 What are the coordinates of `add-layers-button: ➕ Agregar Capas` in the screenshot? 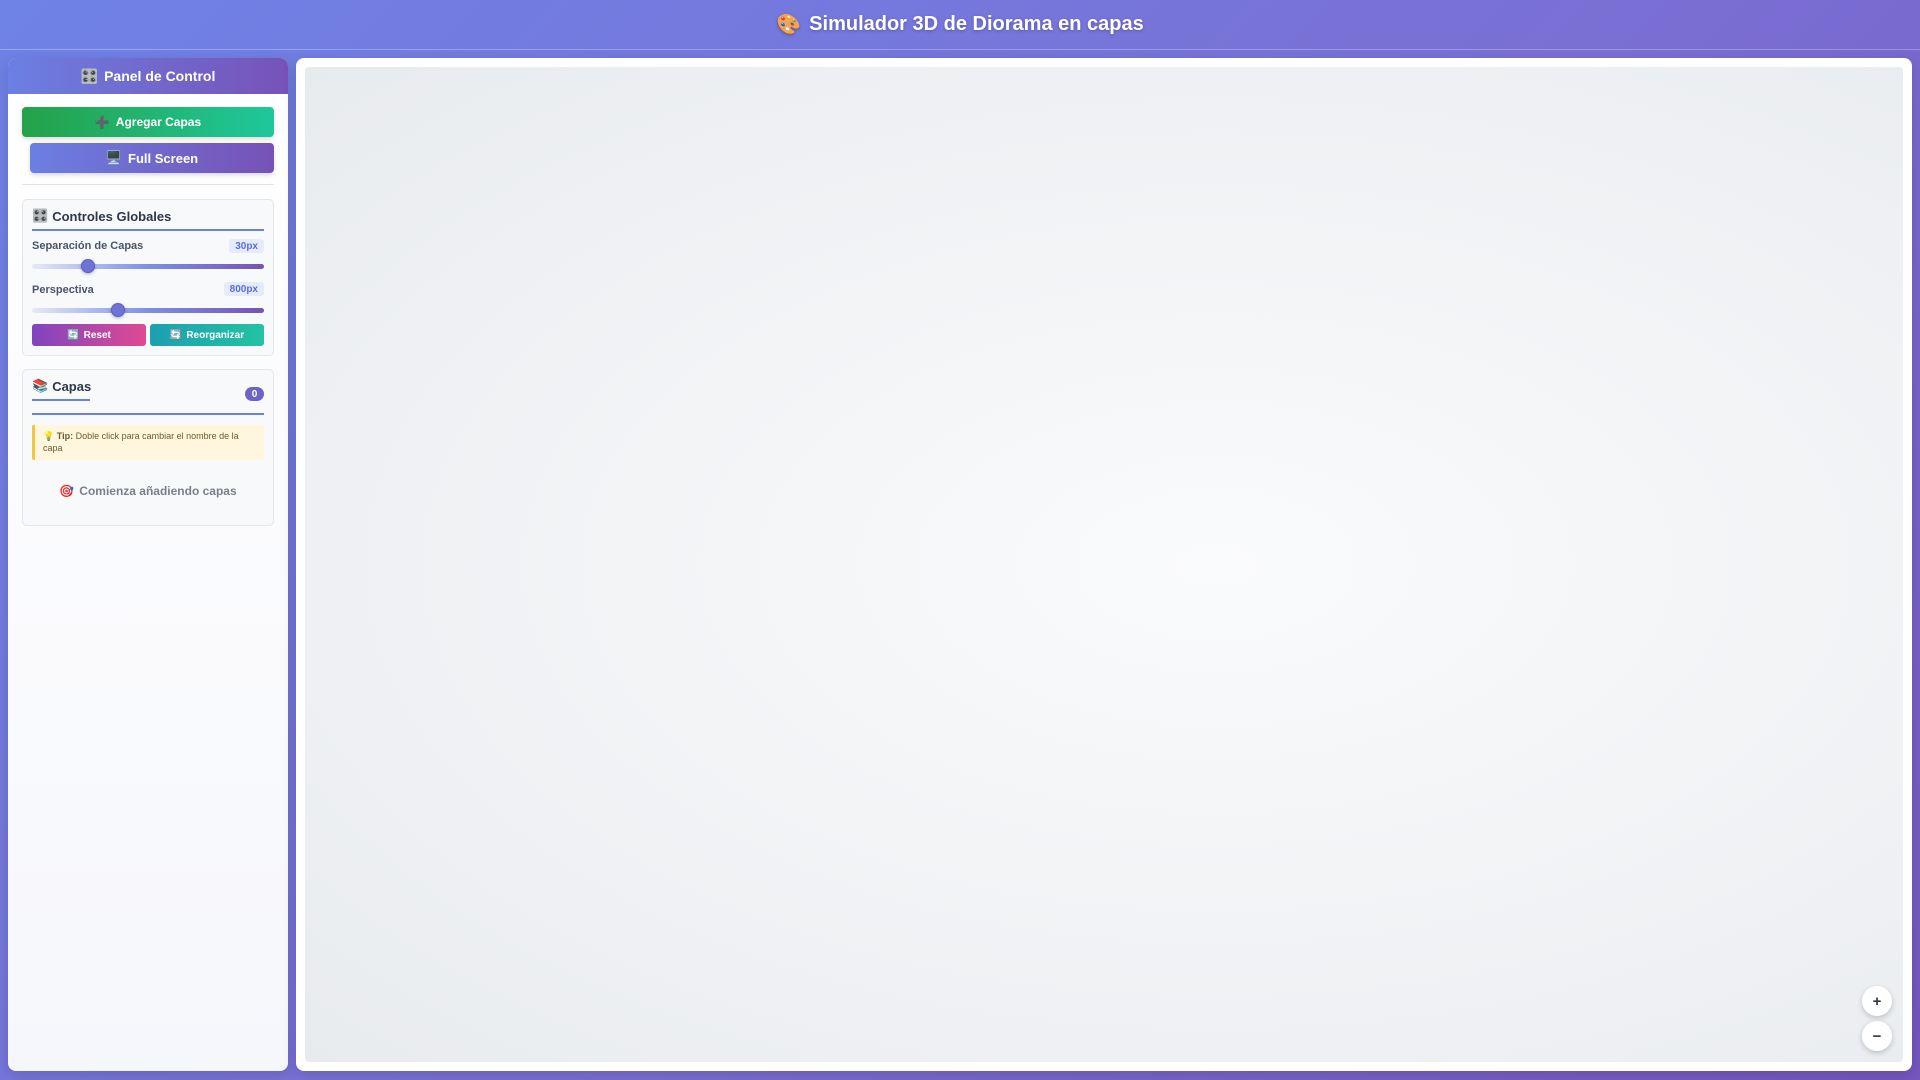 It's located at (148, 122).